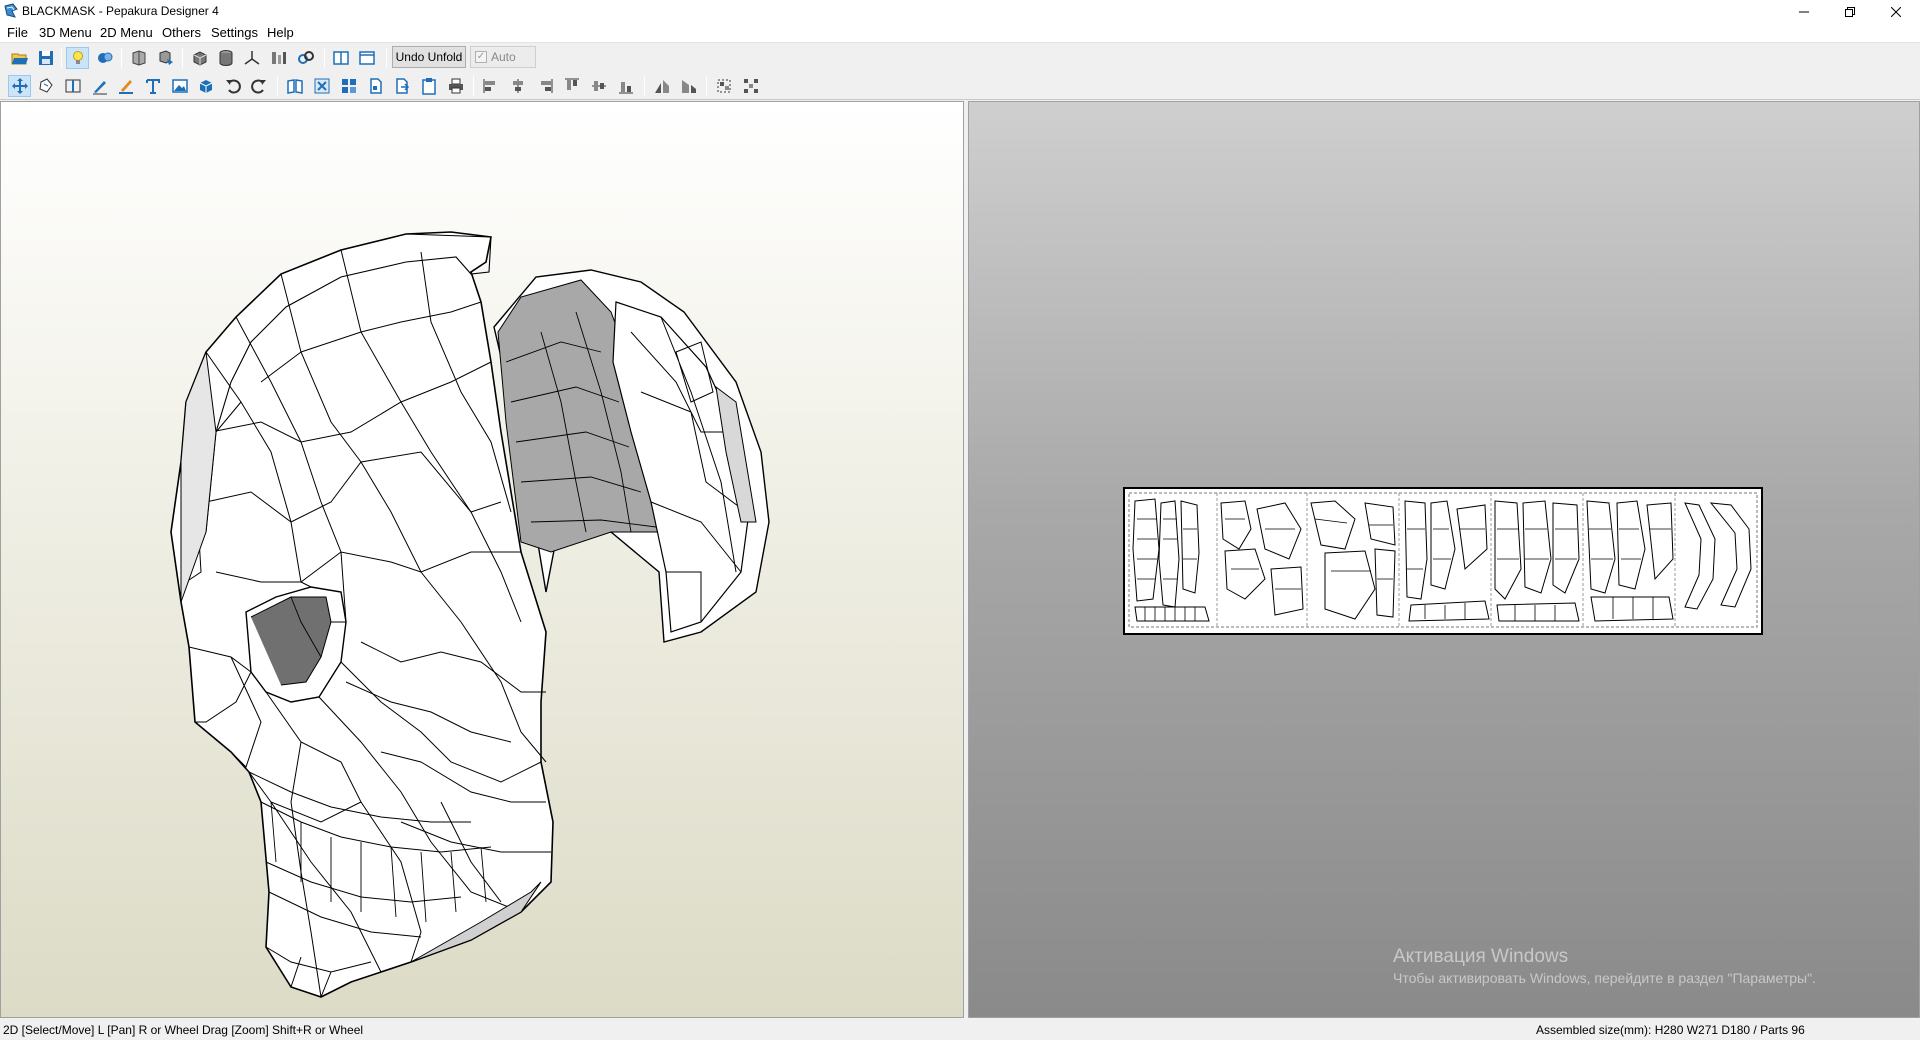 The image size is (1920, 1040). I want to click on align-center-v-button, so click(598, 86).